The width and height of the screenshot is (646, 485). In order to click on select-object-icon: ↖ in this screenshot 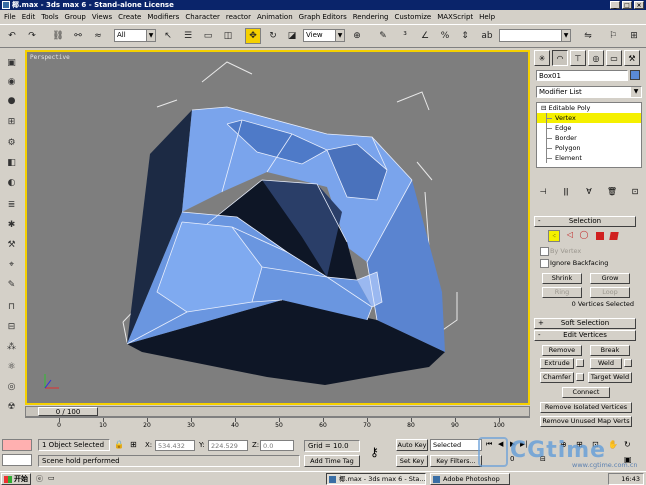, I will do `click(168, 36)`.